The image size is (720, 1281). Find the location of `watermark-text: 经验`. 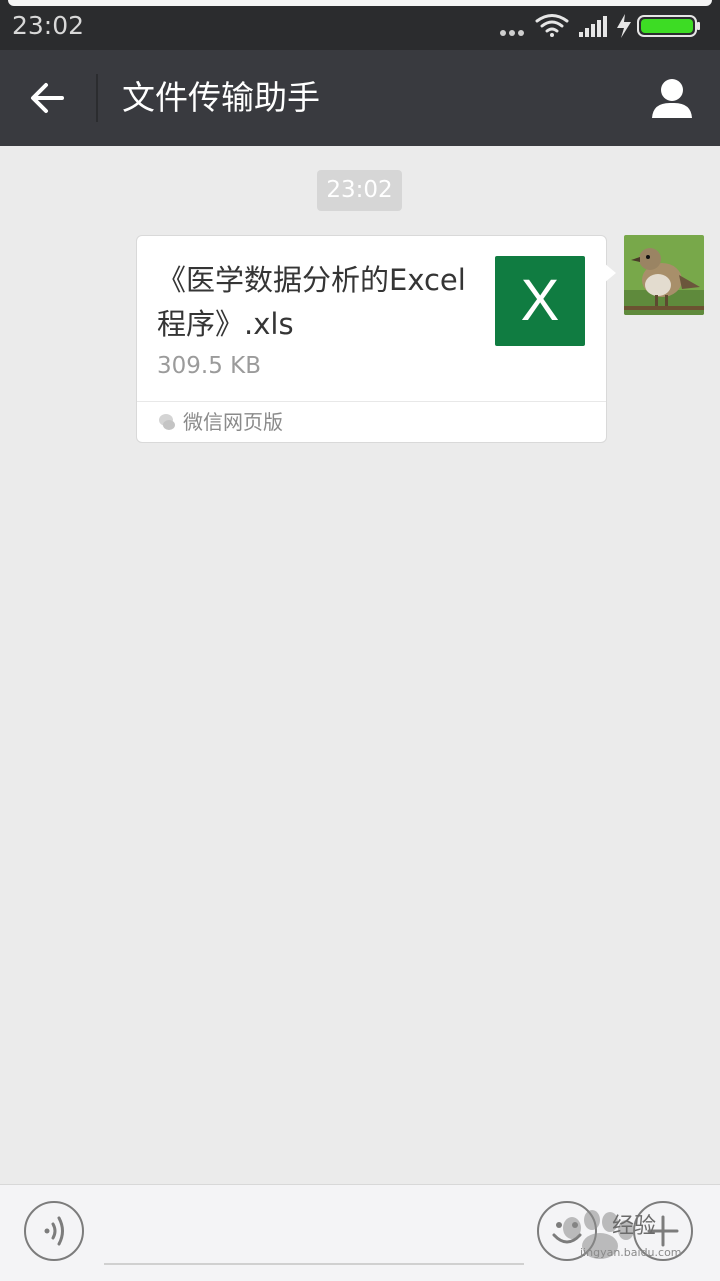

watermark-text: 经验 is located at coordinates (634, 1226).